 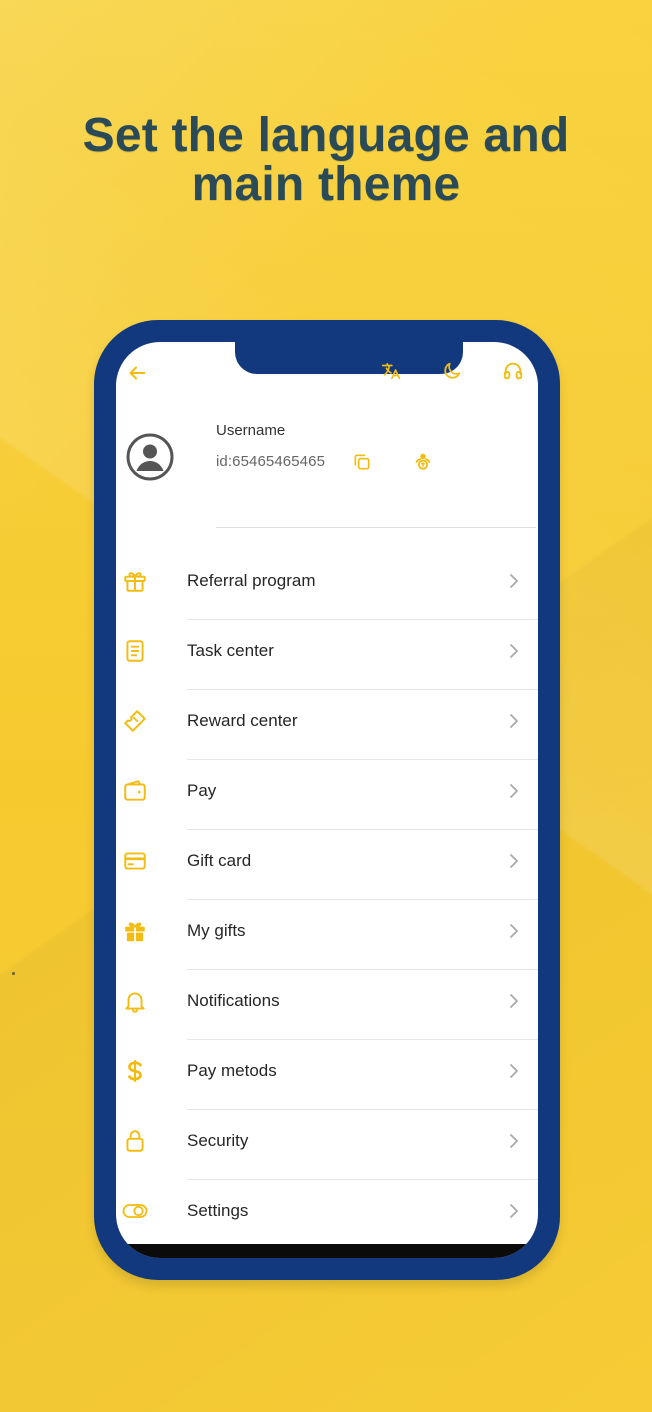 What do you see at coordinates (251, 580) in the screenshot?
I see `menu-item-label: Referral program` at bounding box center [251, 580].